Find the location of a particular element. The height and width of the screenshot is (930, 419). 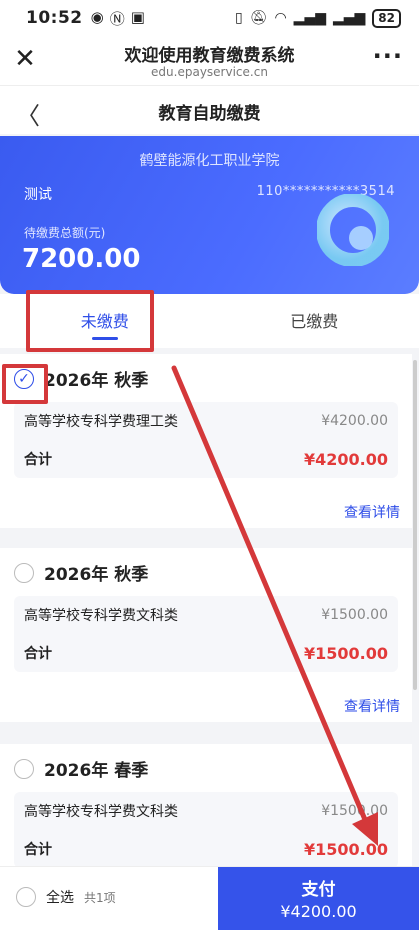

item-price: ¥4200.00 is located at coordinates (354, 421).